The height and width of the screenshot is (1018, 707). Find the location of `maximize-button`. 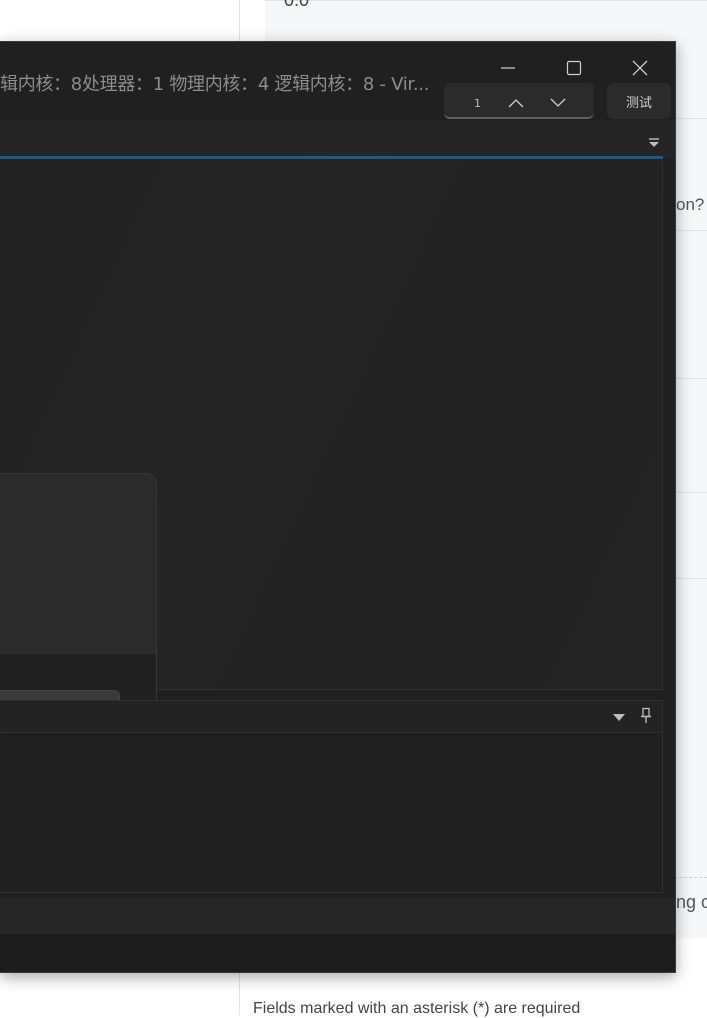

maximize-button is located at coordinates (574, 68).